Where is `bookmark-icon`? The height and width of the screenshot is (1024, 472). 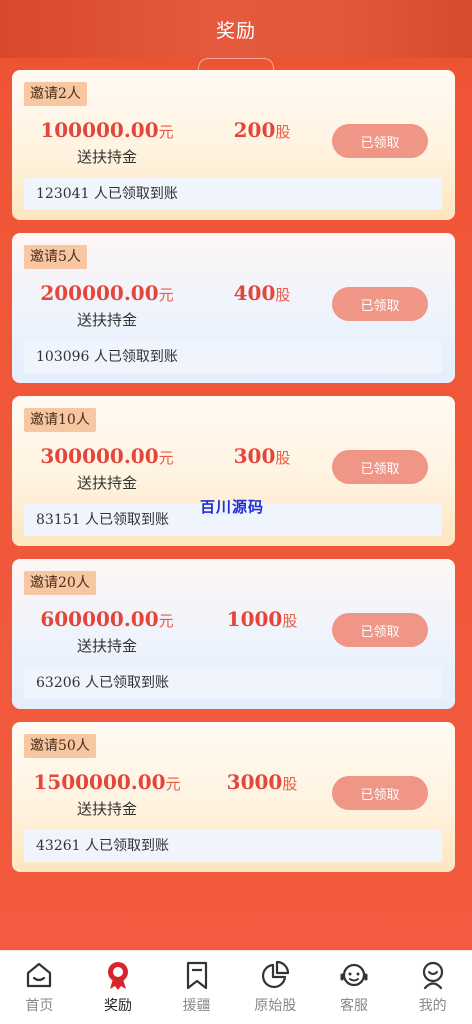 bookmark-icon is located at coordinates (196, 975).